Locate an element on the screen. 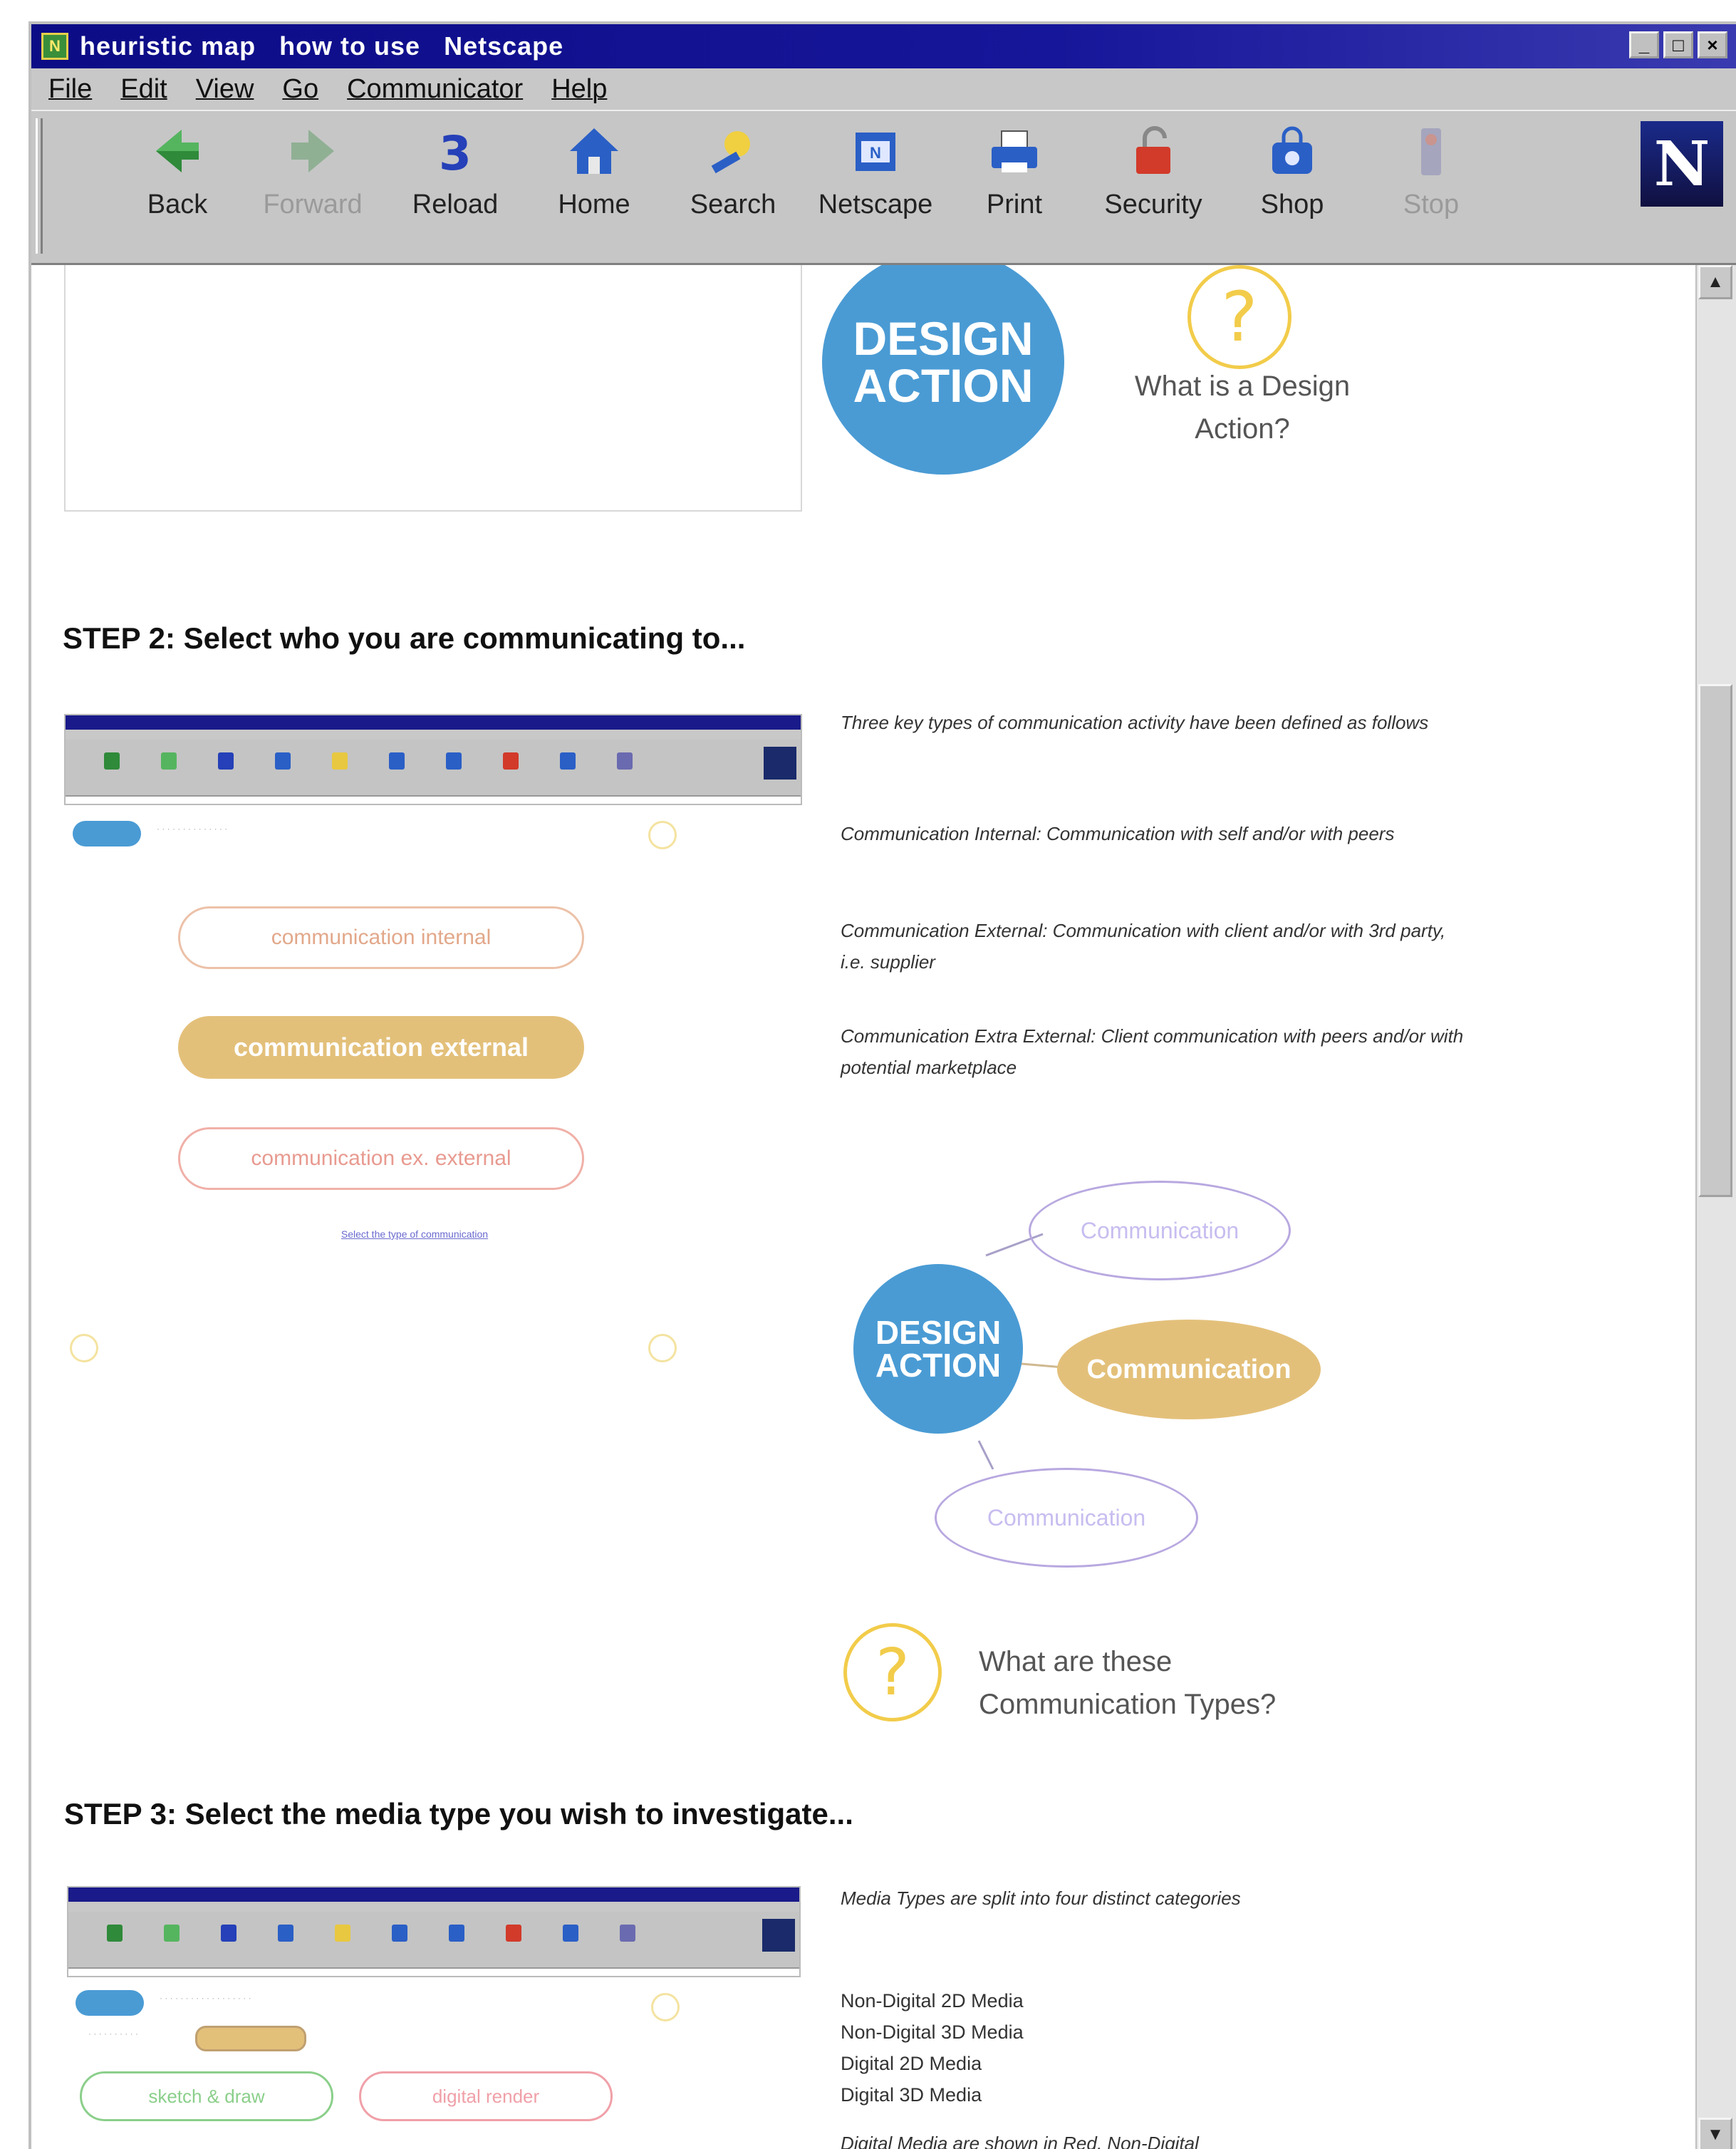  menu-view: View is located at coordinates (225, 89).